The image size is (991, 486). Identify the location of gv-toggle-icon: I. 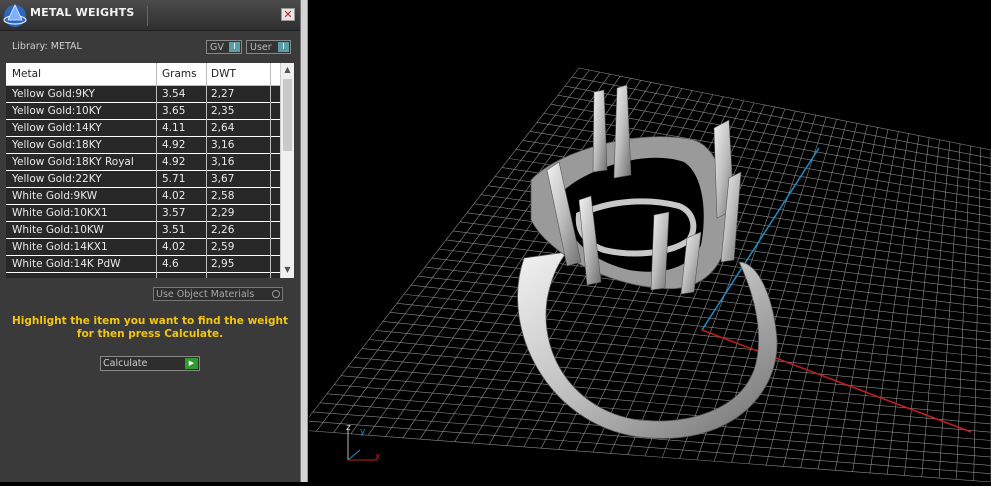
(234, 47).